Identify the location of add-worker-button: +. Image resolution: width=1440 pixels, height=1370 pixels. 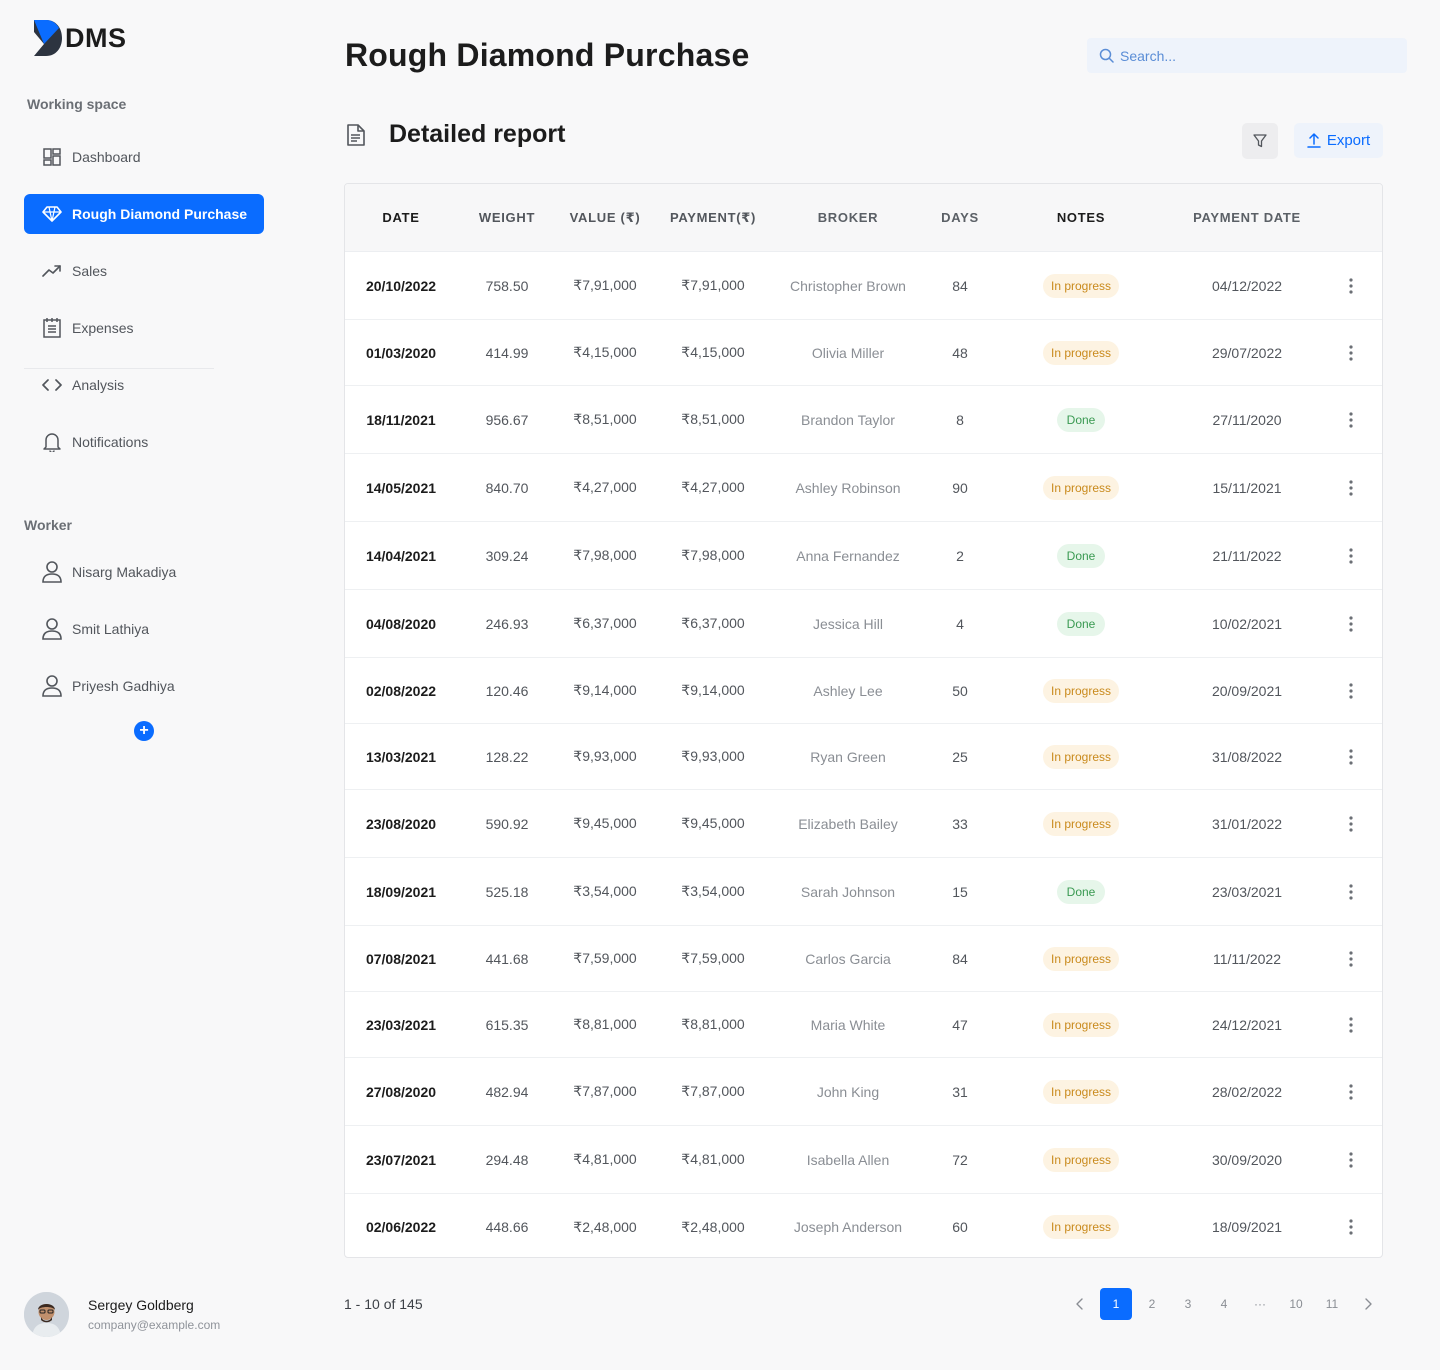
(144, 731).